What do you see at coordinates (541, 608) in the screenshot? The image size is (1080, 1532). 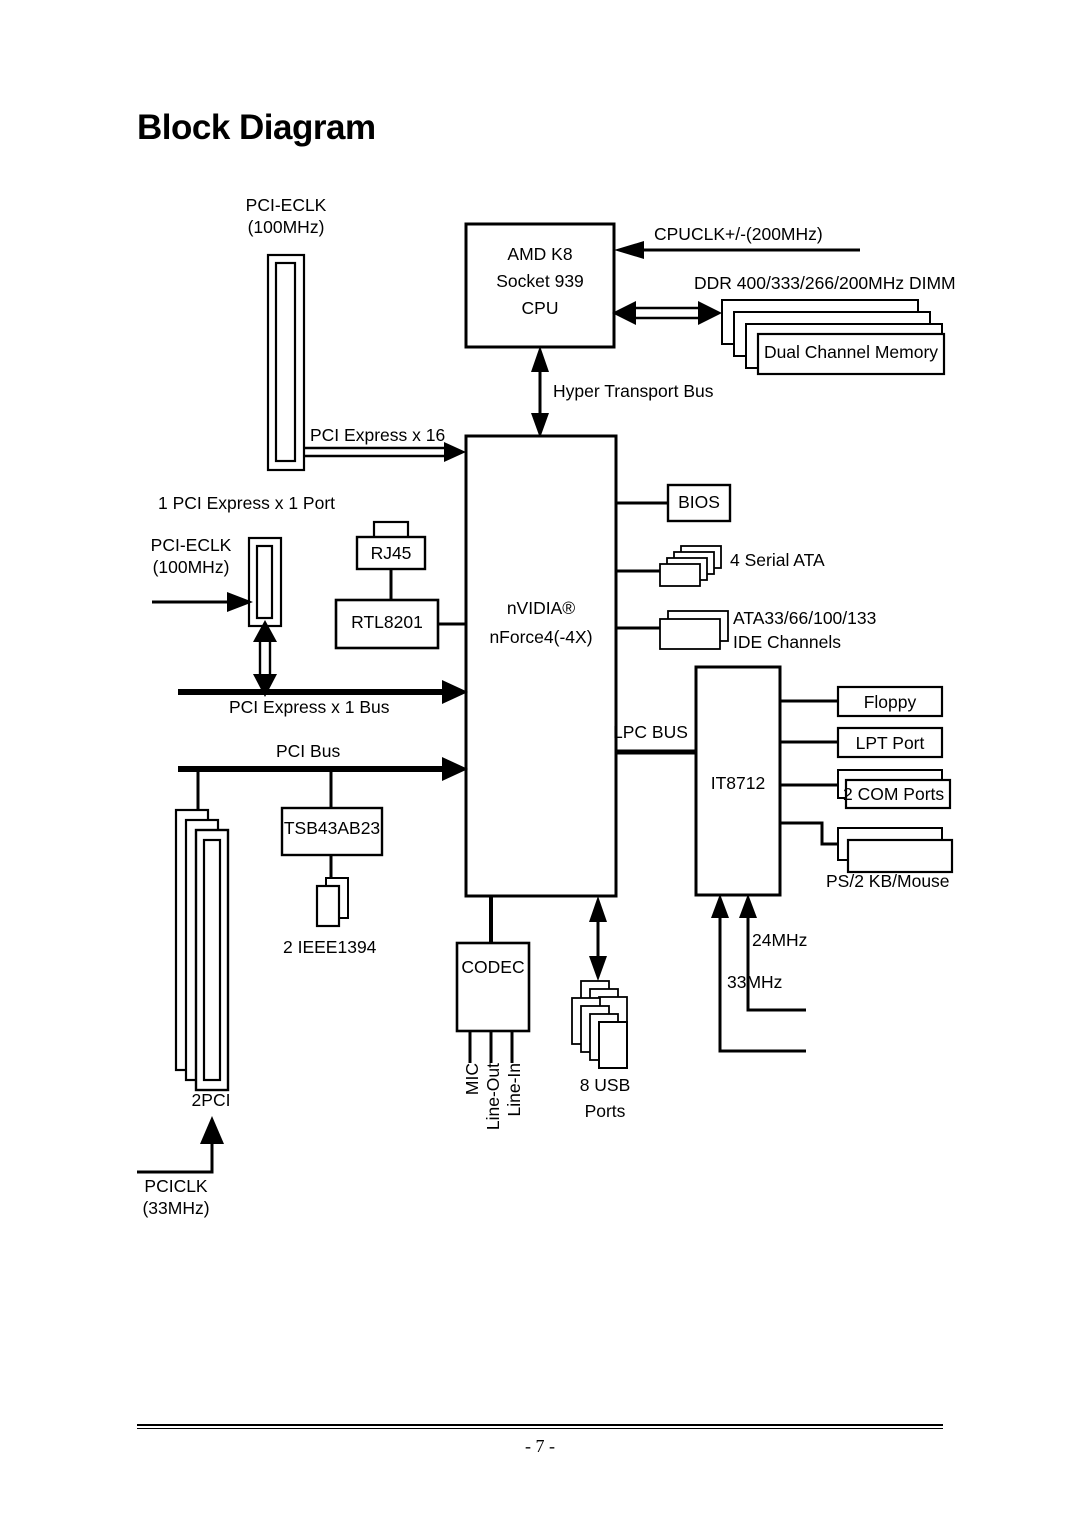 I see `chipset-label-line1: nVIDIA®` at bounding box center [541, 608].